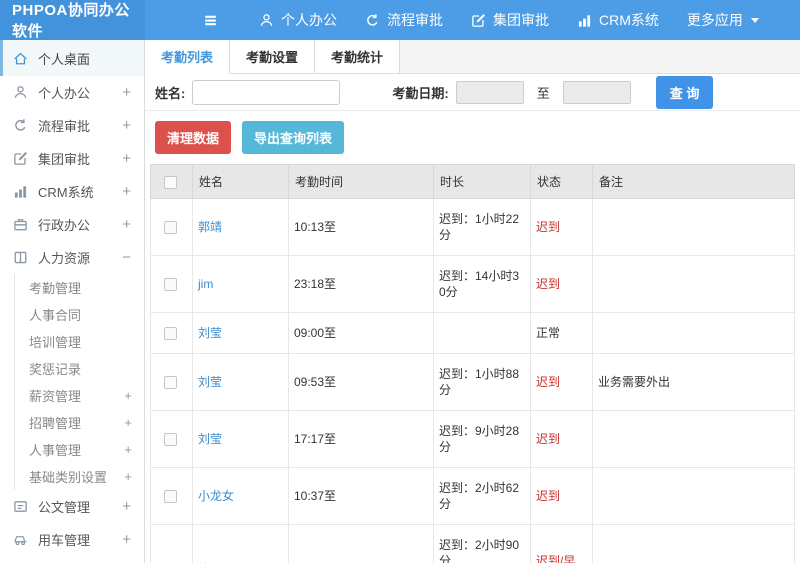 The image size is (800, 563). Describe the element at coordinates (64, 159) in the screenshot. I see `sidebar-item-label: 集团审批` at that location.